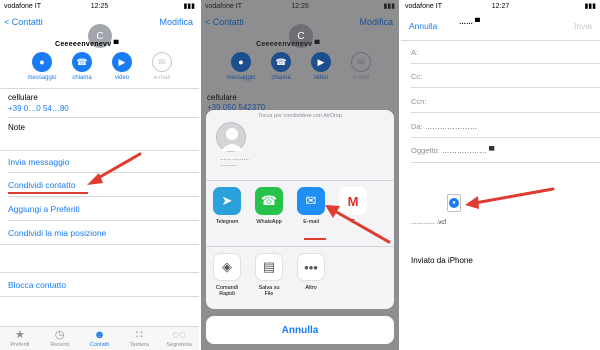 This screenshot has width=600, height=350. I want to click on telegram-icon: ➤, so click(227, 201).